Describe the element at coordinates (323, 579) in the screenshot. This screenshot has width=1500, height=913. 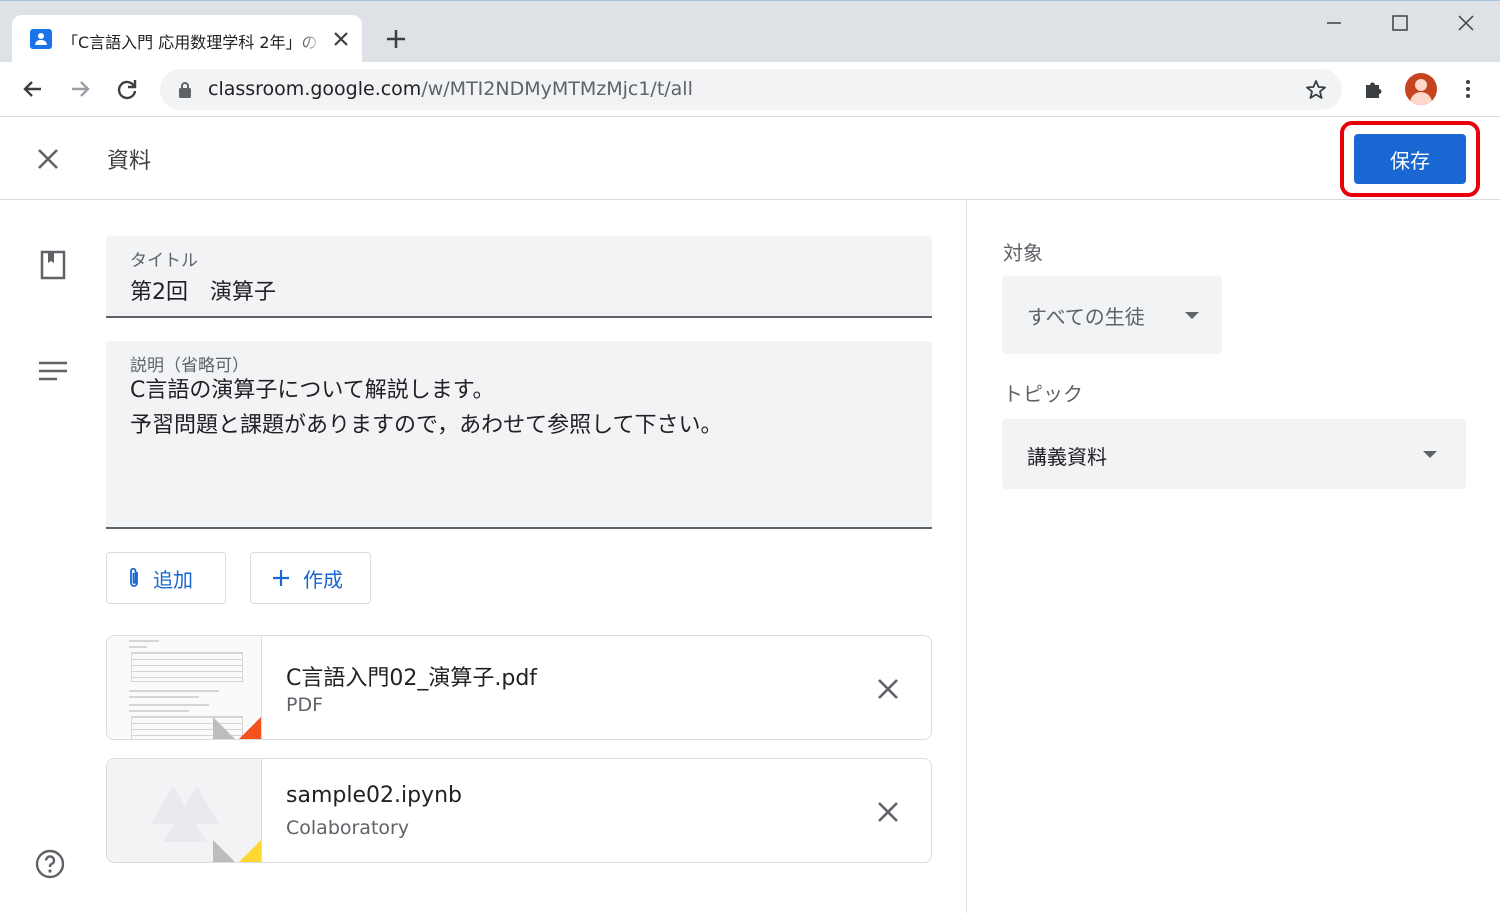
I see `create-label: 作成` at that location.